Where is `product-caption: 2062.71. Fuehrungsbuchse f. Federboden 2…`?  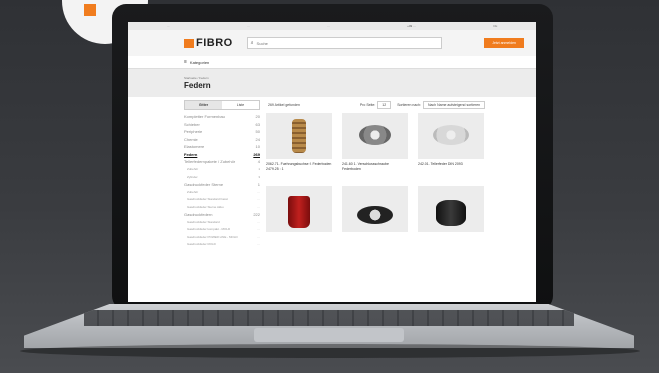
product-caption: 2062.71. Fuehrungsbuchse f. Federboden 2… is located at coordinates (299, 169).